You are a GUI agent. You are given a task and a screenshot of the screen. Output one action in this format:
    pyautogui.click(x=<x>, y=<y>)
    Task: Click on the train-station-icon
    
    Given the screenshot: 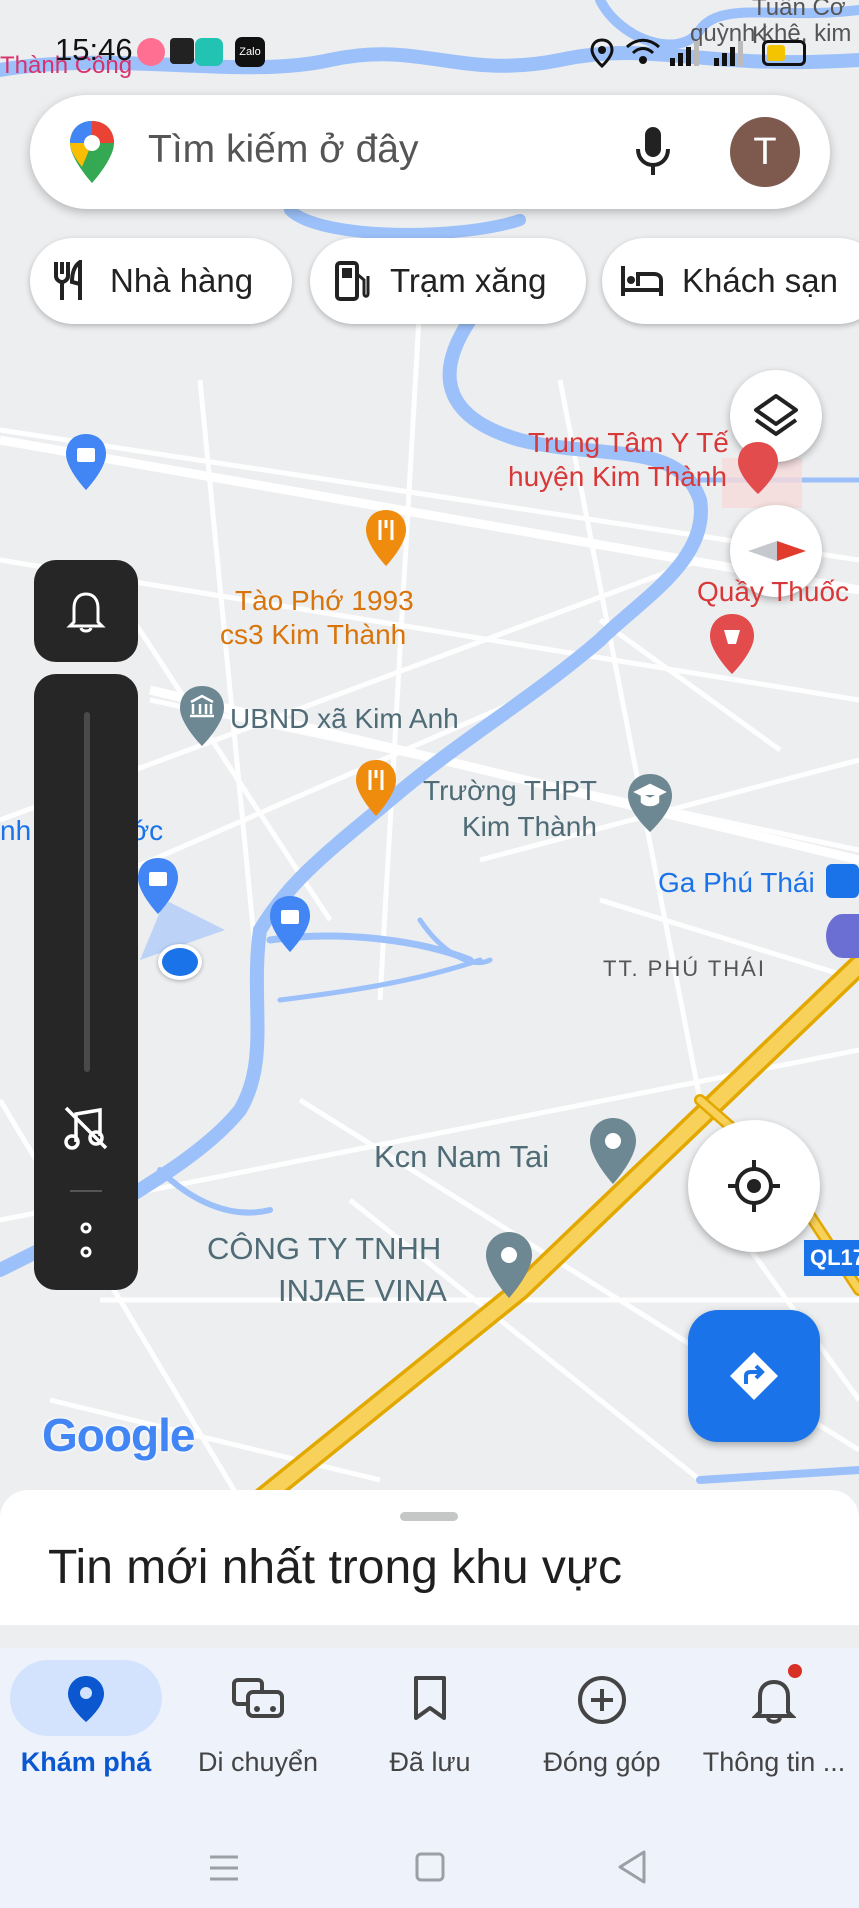 What is the action you would take?
    pyautogui.click(x=842, y=881)
    